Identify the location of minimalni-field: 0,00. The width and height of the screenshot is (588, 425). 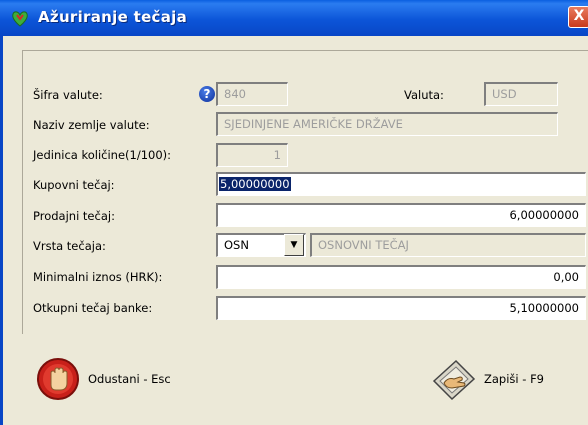
(401, 277).